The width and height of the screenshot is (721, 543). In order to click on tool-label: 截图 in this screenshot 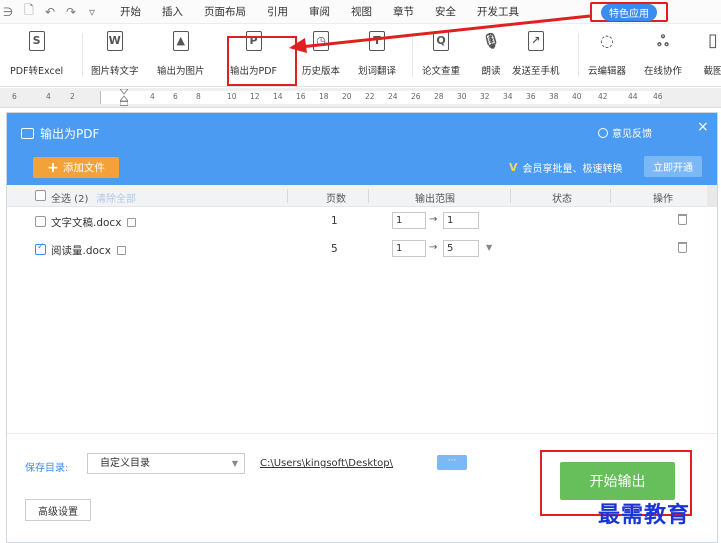, I will do `click(712, 71)`.